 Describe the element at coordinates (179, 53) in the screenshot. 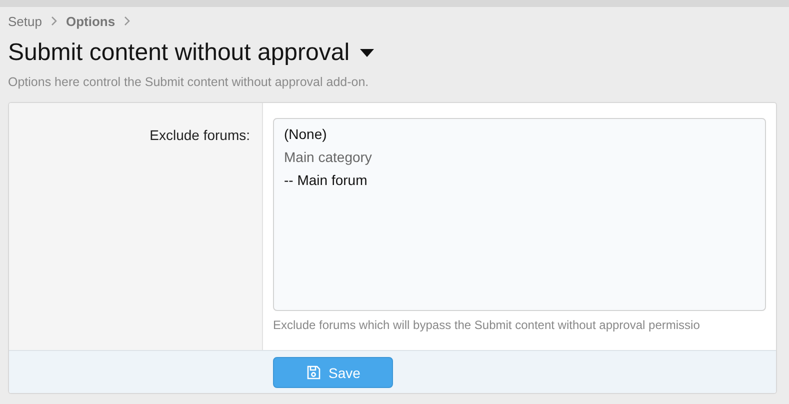

I see `page-title: Submit content without approval` at that location.